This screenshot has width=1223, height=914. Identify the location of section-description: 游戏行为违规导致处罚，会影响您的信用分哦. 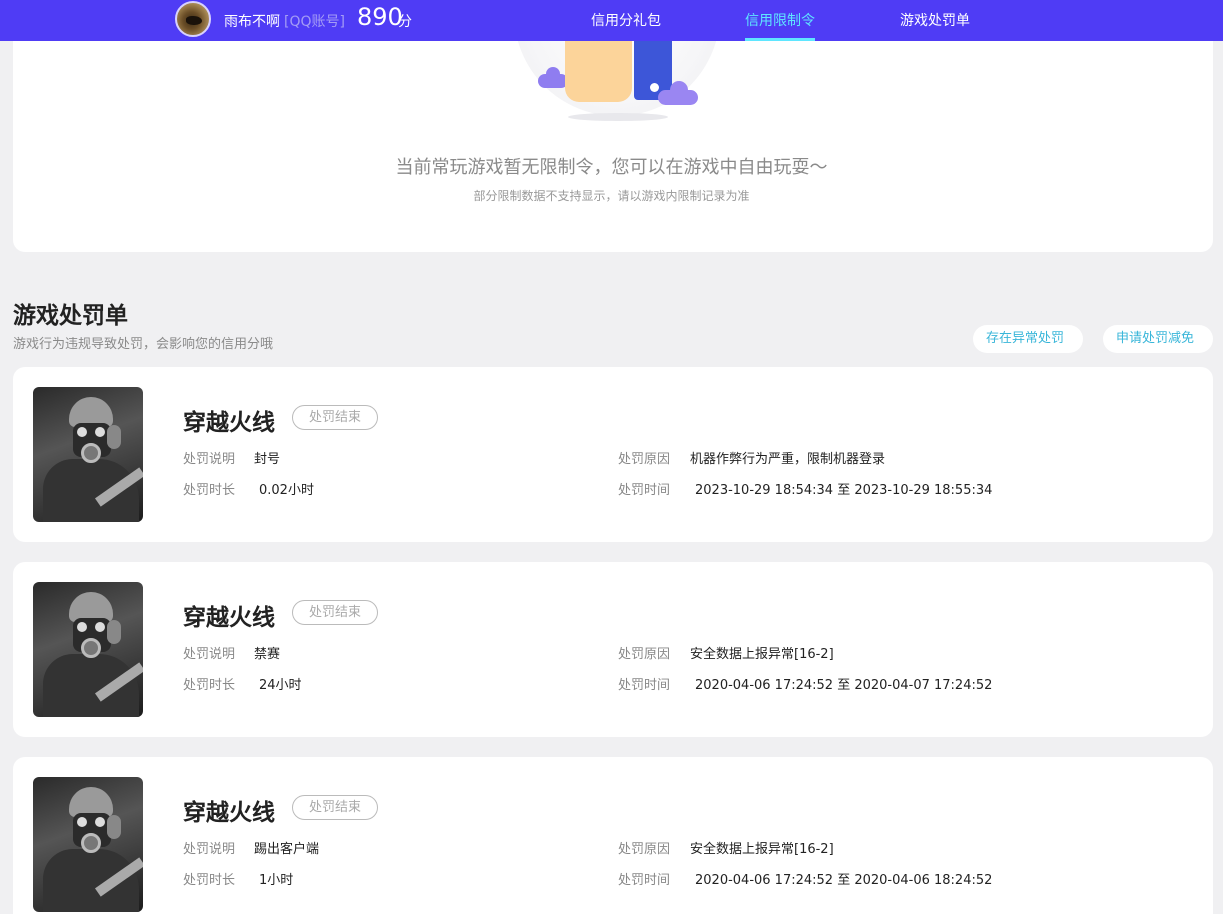
(143, 344).